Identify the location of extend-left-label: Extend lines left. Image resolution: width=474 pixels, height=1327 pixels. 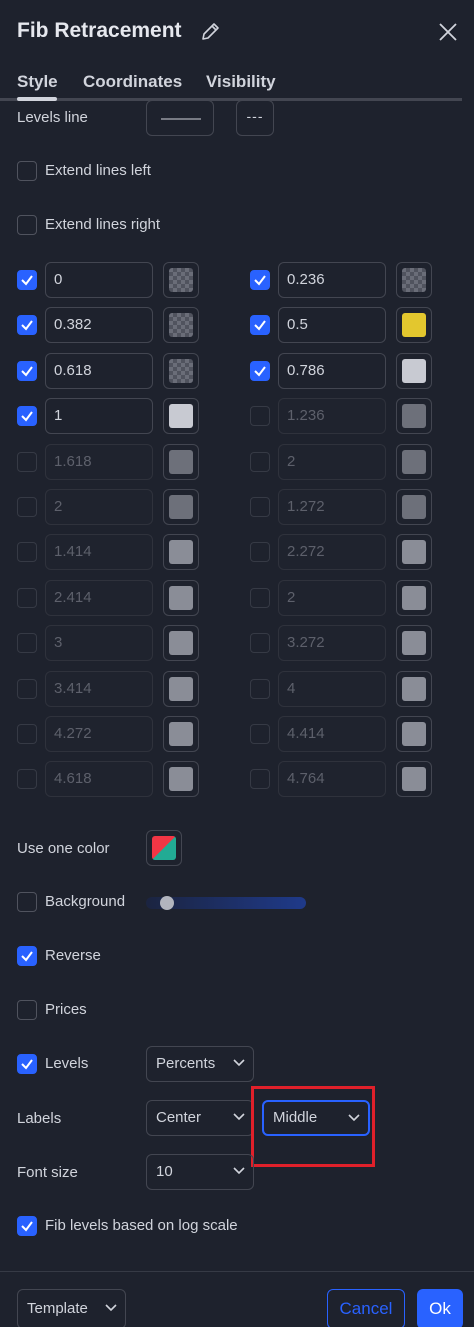
(98, 170).